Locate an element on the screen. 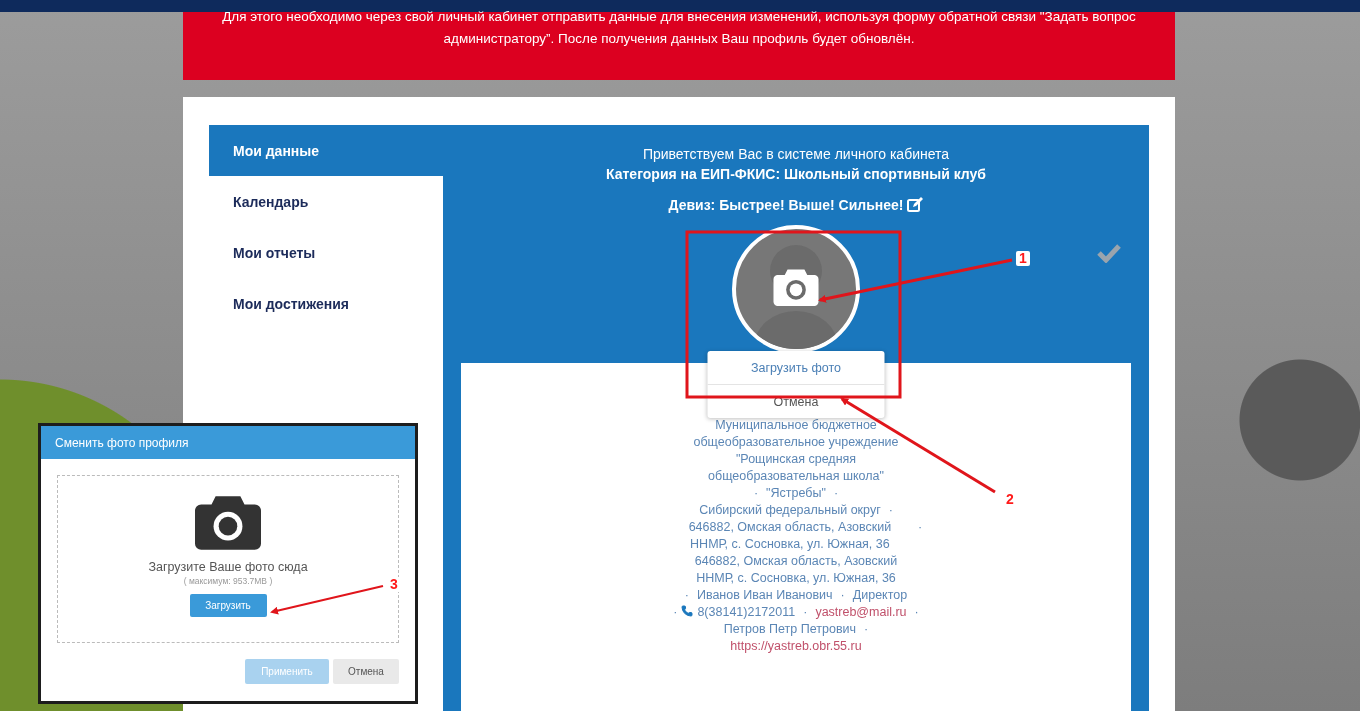 This screenshot has width=1360, height=711. edit-icon is located at coordinates (915, 205).